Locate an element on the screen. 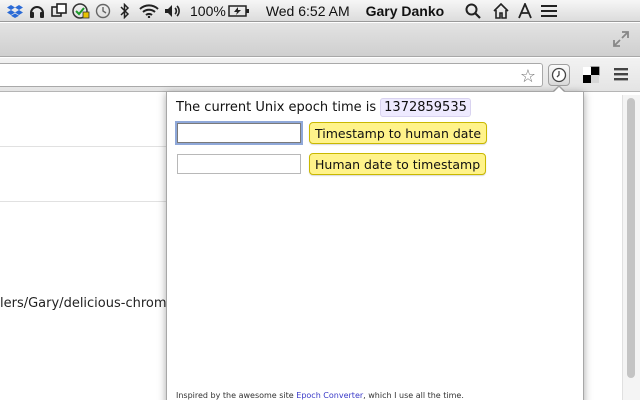  window-switch-icon is located at coordinates (59, 11).